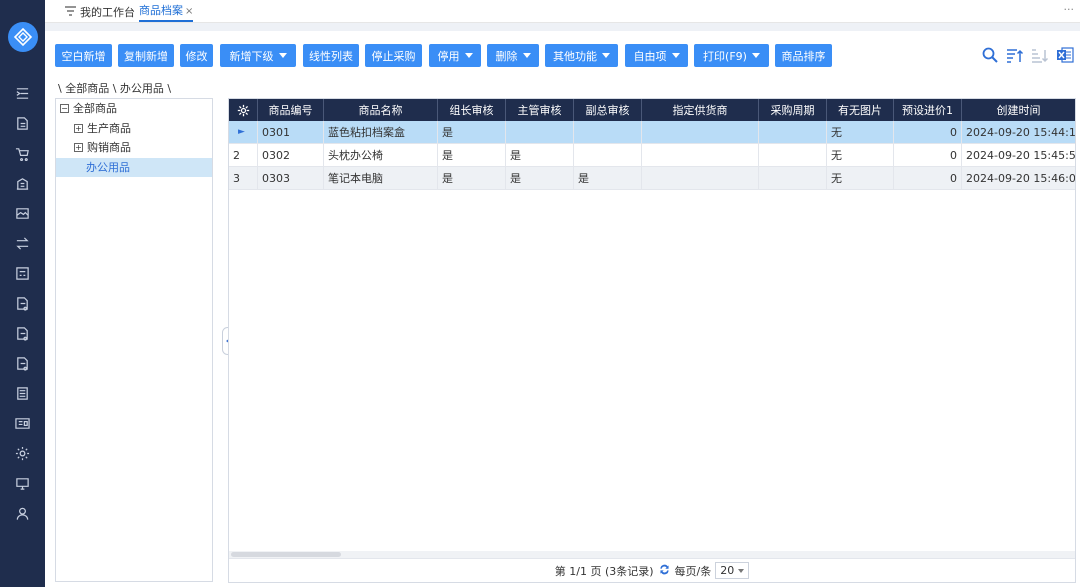 This screenshot has height=587, width=1080. What do you see at coordinates (608, 110) in the screenshot?
I see `column-header: 副总审核` at bounding box center [608, 110].